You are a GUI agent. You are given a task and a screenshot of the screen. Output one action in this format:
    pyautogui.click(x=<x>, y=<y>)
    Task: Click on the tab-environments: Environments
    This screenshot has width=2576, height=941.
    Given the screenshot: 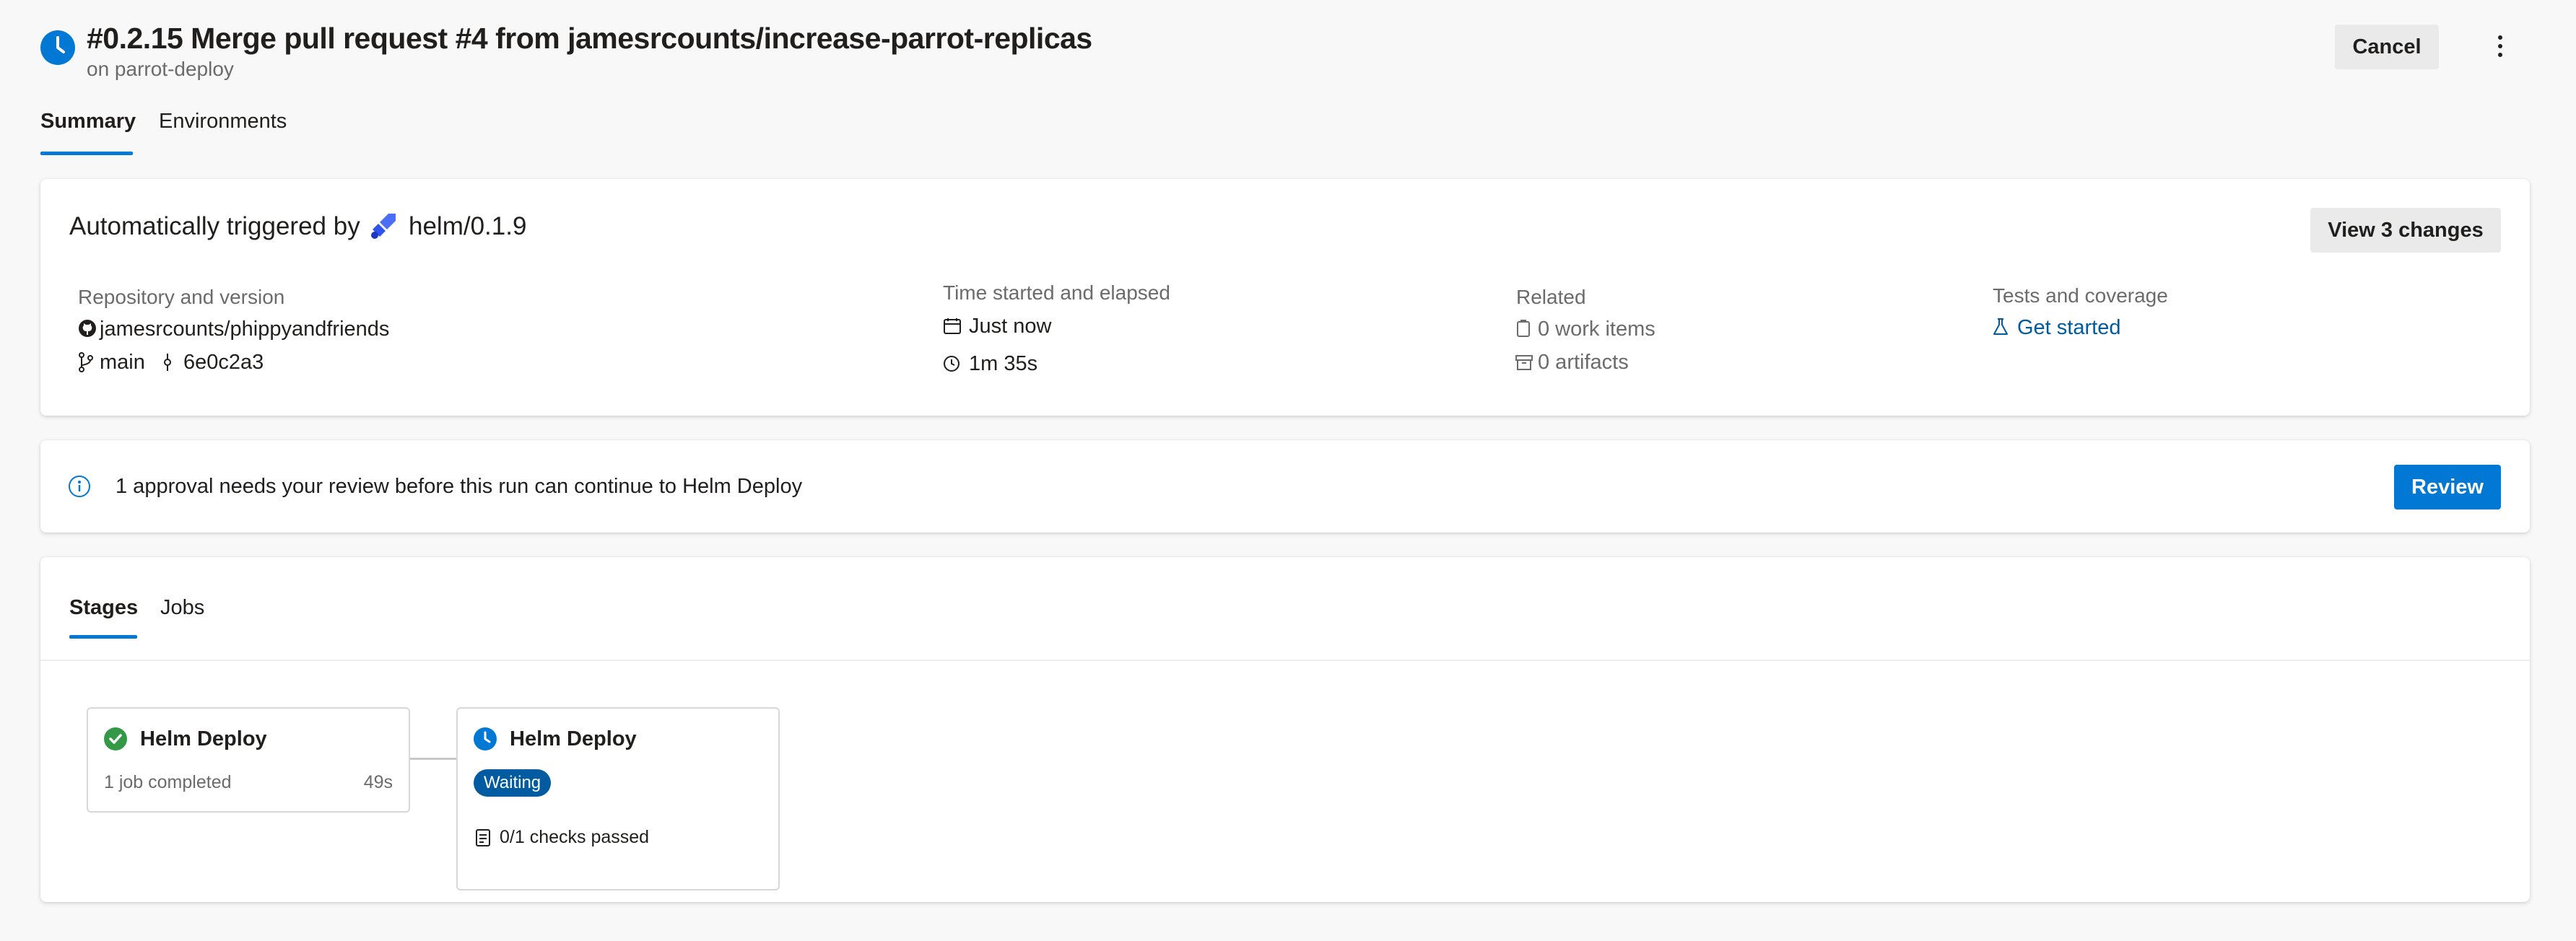 What is the action you would take?
    pyautogui.click(x=223, y=122)
    